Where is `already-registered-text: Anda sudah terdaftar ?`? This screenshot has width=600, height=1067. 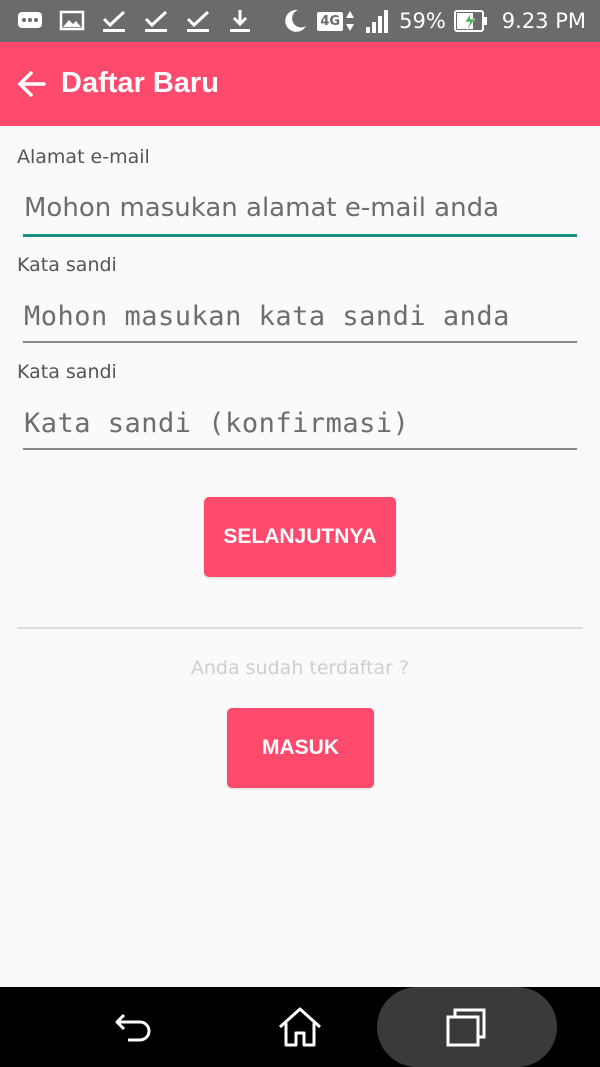 already-registered-text: Anda sudah terdaftar ? is located at coordinates (300, 668).